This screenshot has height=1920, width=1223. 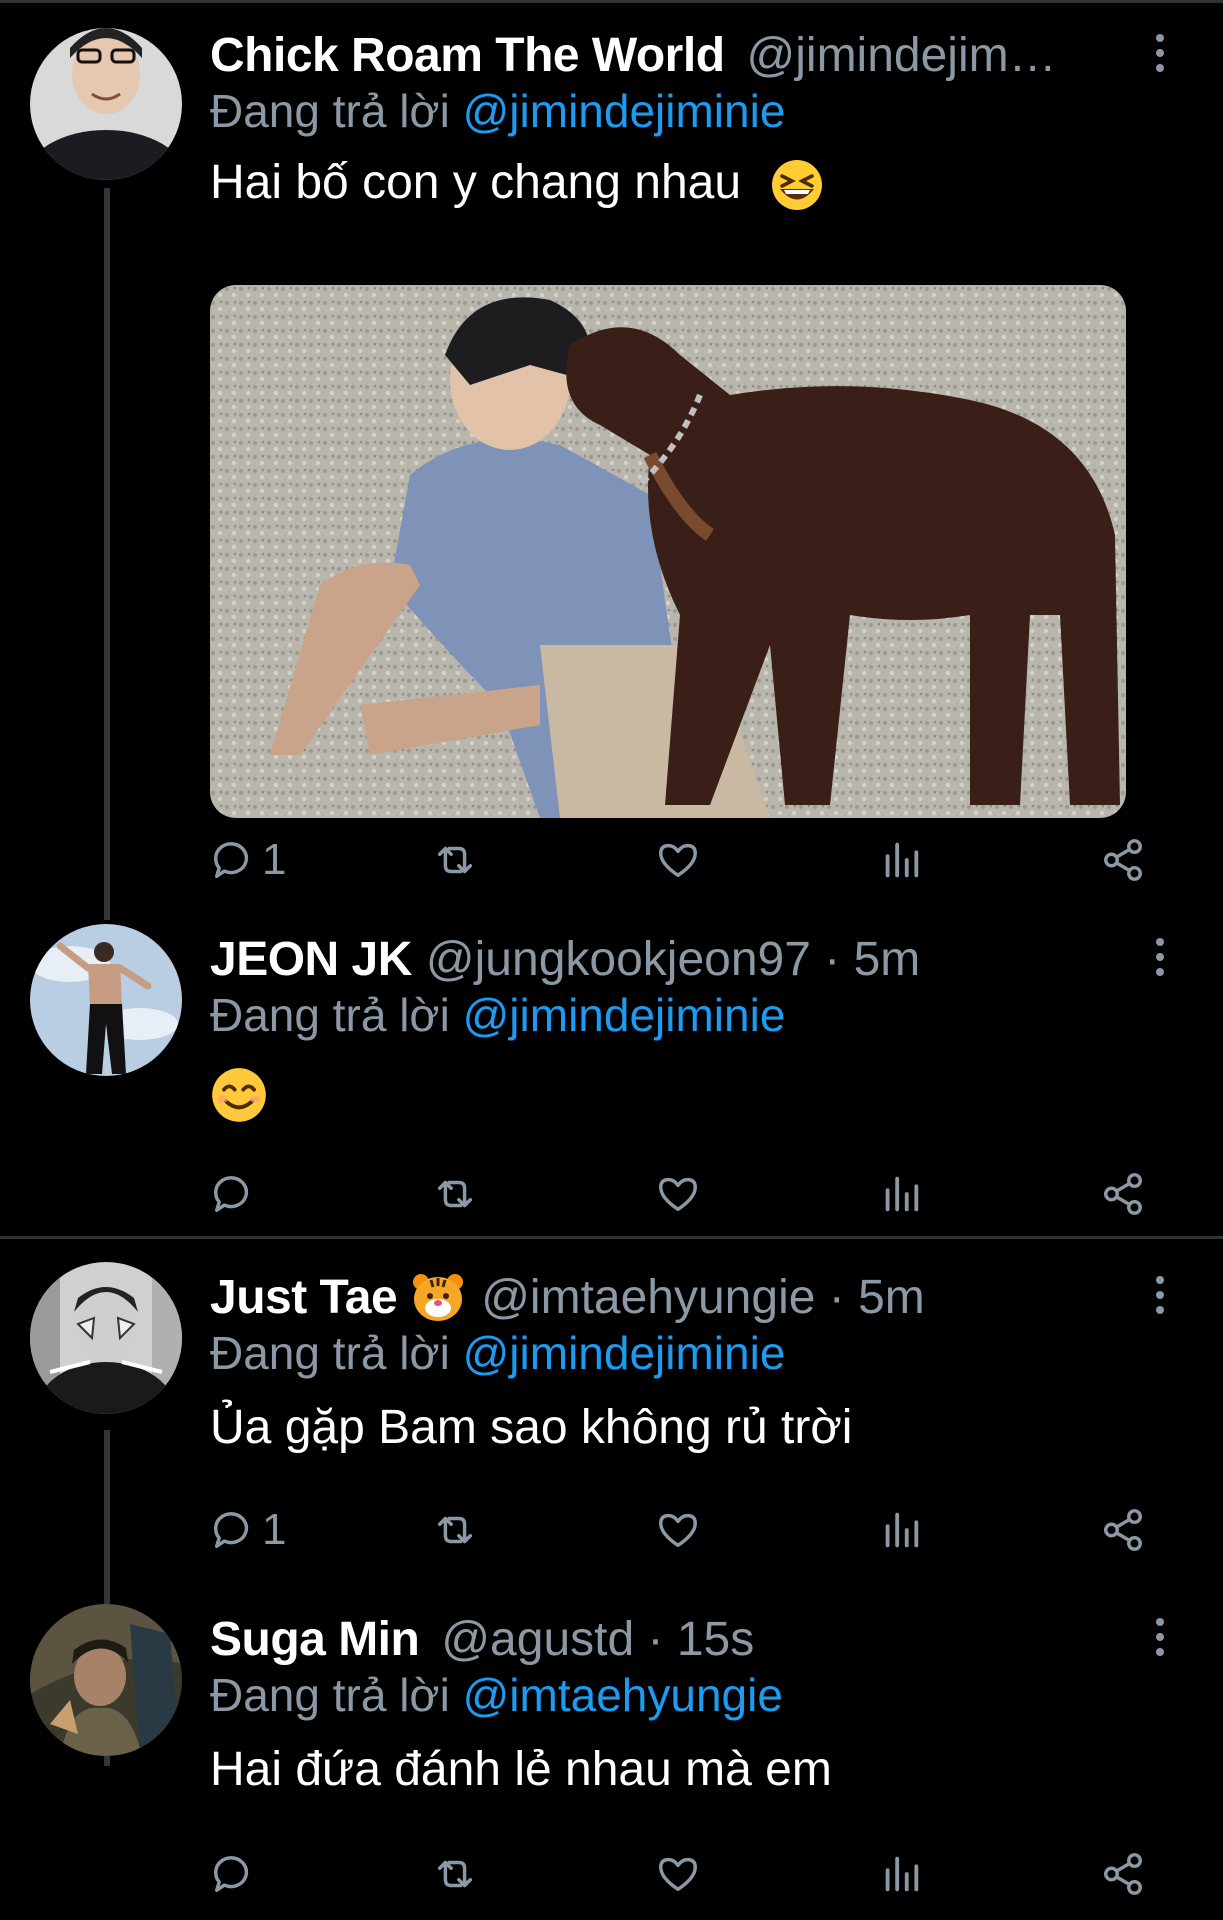 I want to click on tweet-header: Suga Min @agustd · 15s, so click(x=482, y=1639).